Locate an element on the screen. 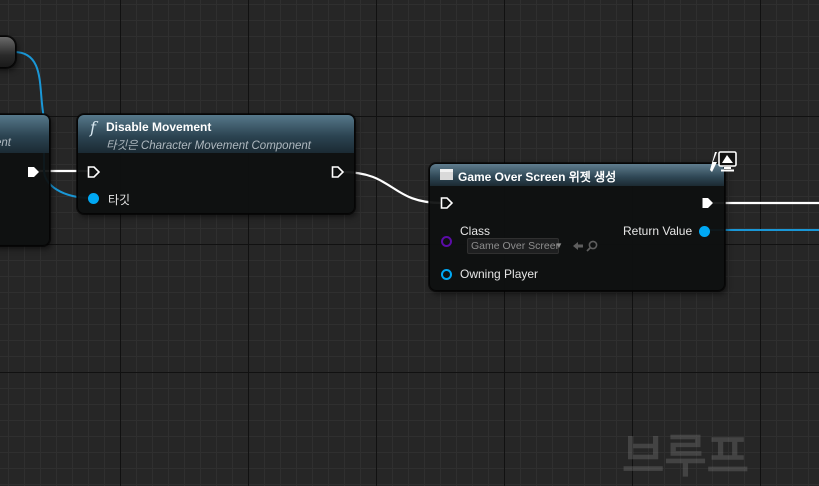  node-subtitle: 타깃은 Character Movement Component is located at coordinates (208, 146).